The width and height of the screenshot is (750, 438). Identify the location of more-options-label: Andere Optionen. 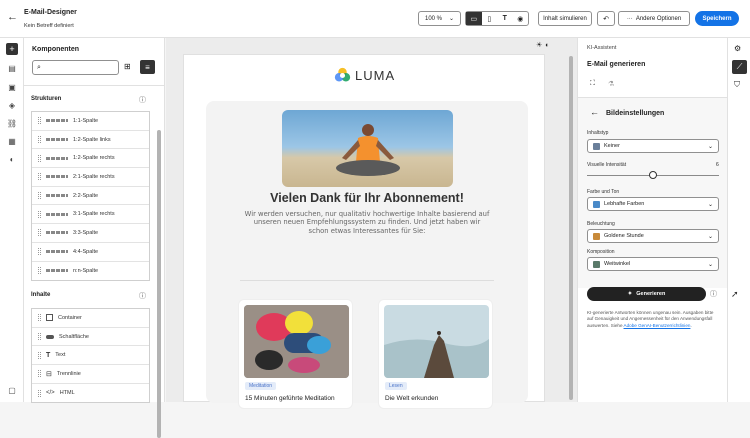
(658, 18).